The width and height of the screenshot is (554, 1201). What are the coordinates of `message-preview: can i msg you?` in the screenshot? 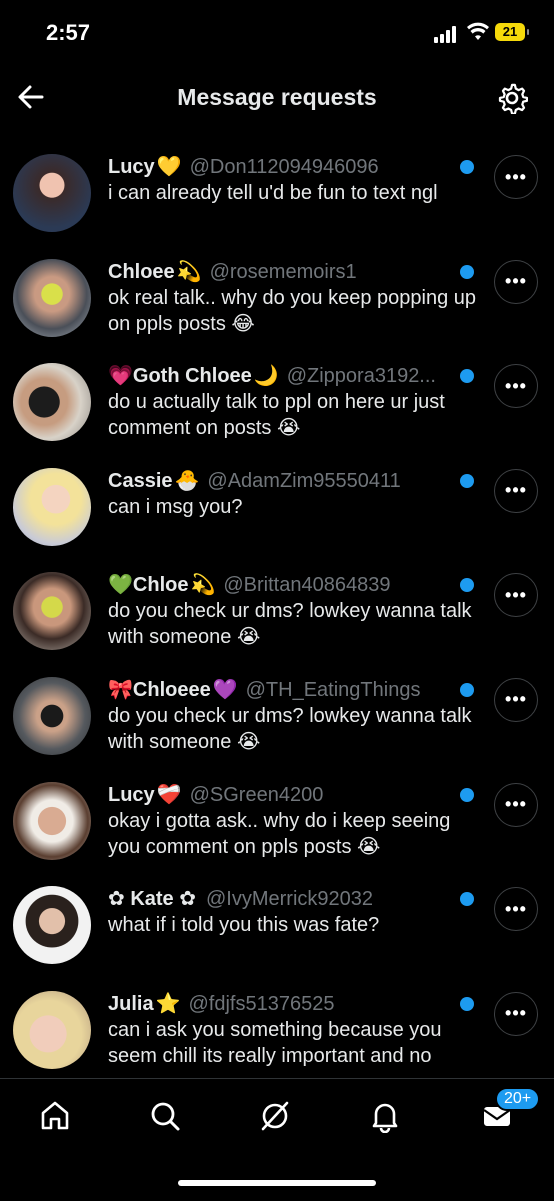 It's located at (175, 506).